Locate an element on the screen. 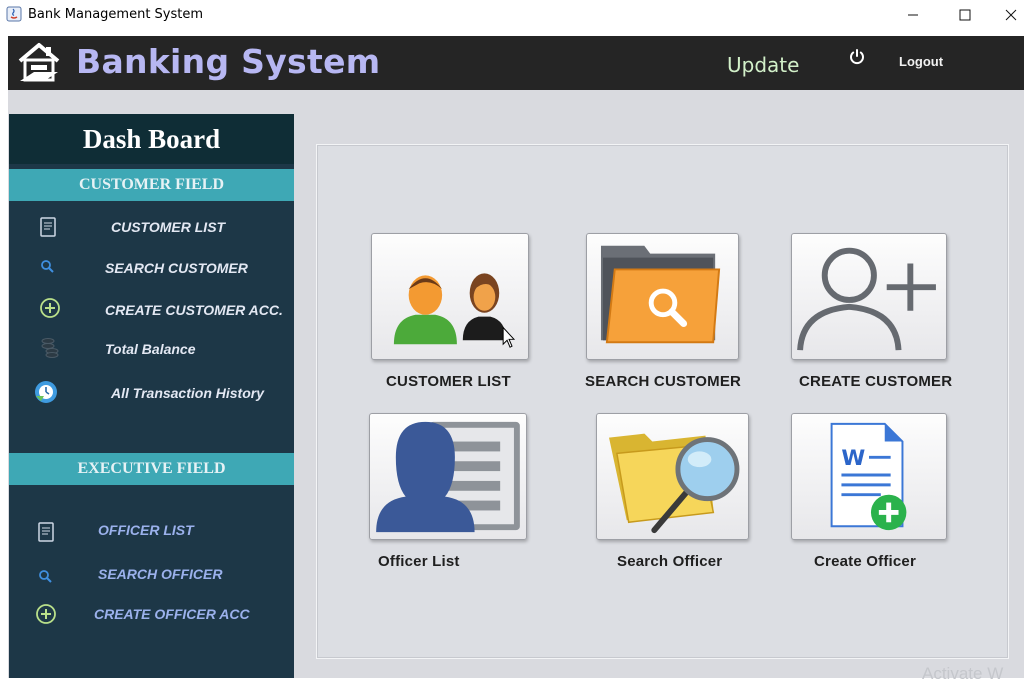 Image resolution: width=1024 pixels, height=684 pixels. minimize-icon is located at coordinates (913, 15).